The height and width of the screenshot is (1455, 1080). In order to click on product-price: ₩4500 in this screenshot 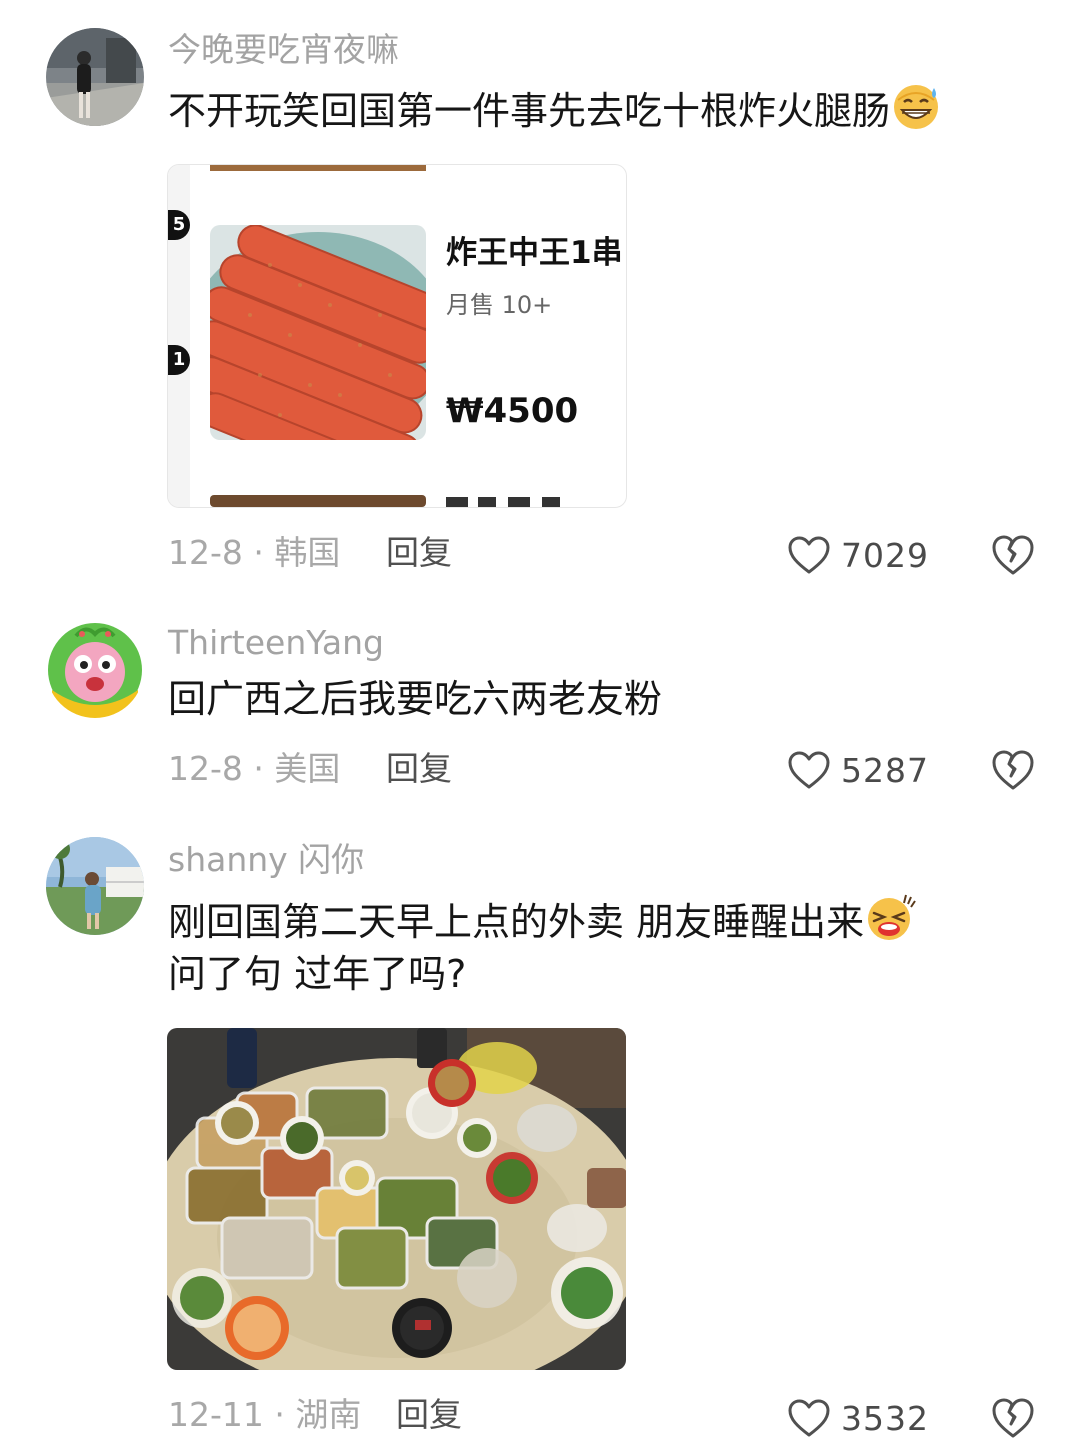, I will do `click(512, 411)`.